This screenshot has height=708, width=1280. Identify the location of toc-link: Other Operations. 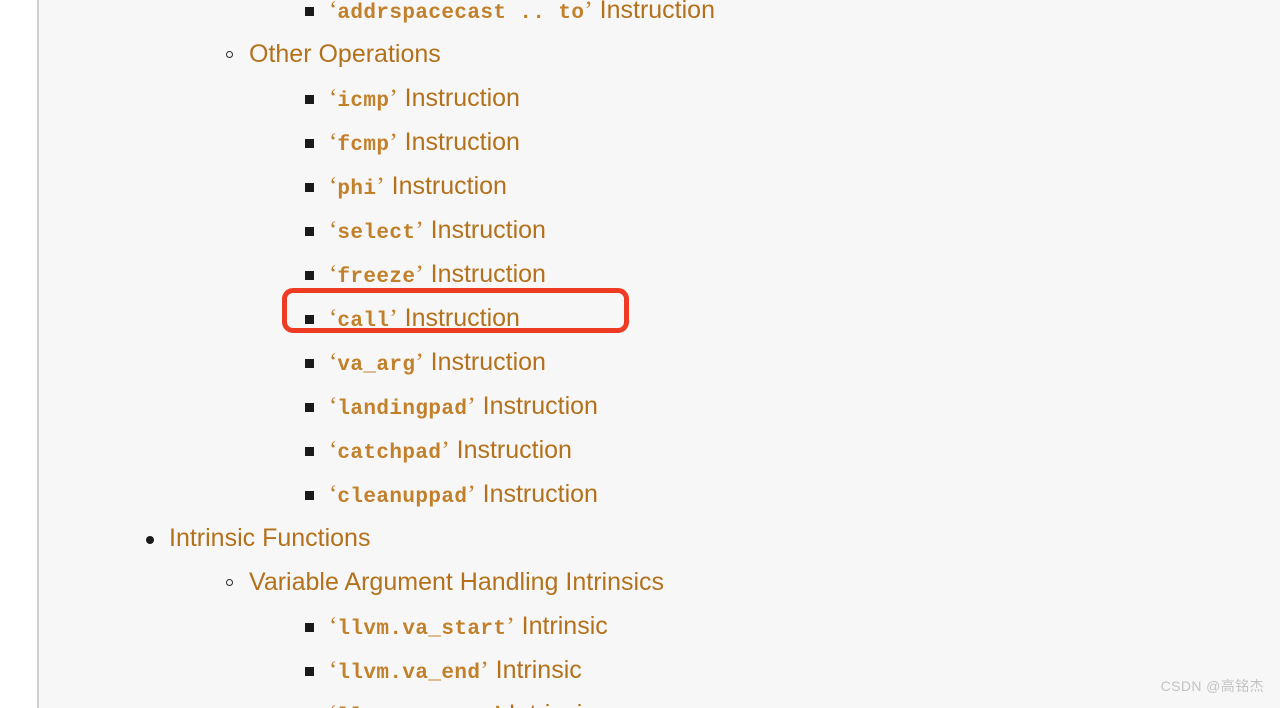
(345, 54).